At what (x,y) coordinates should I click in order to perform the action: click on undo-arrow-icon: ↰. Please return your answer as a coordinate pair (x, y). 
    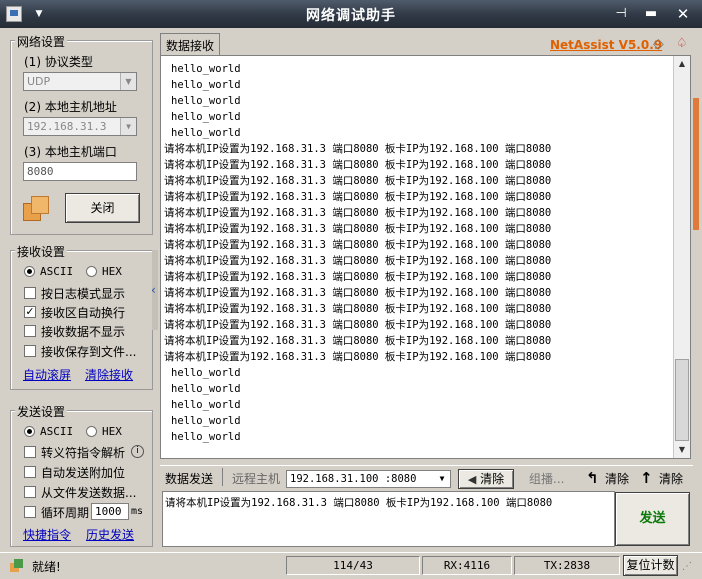
    Looking at the image, I should click on (592, 478).